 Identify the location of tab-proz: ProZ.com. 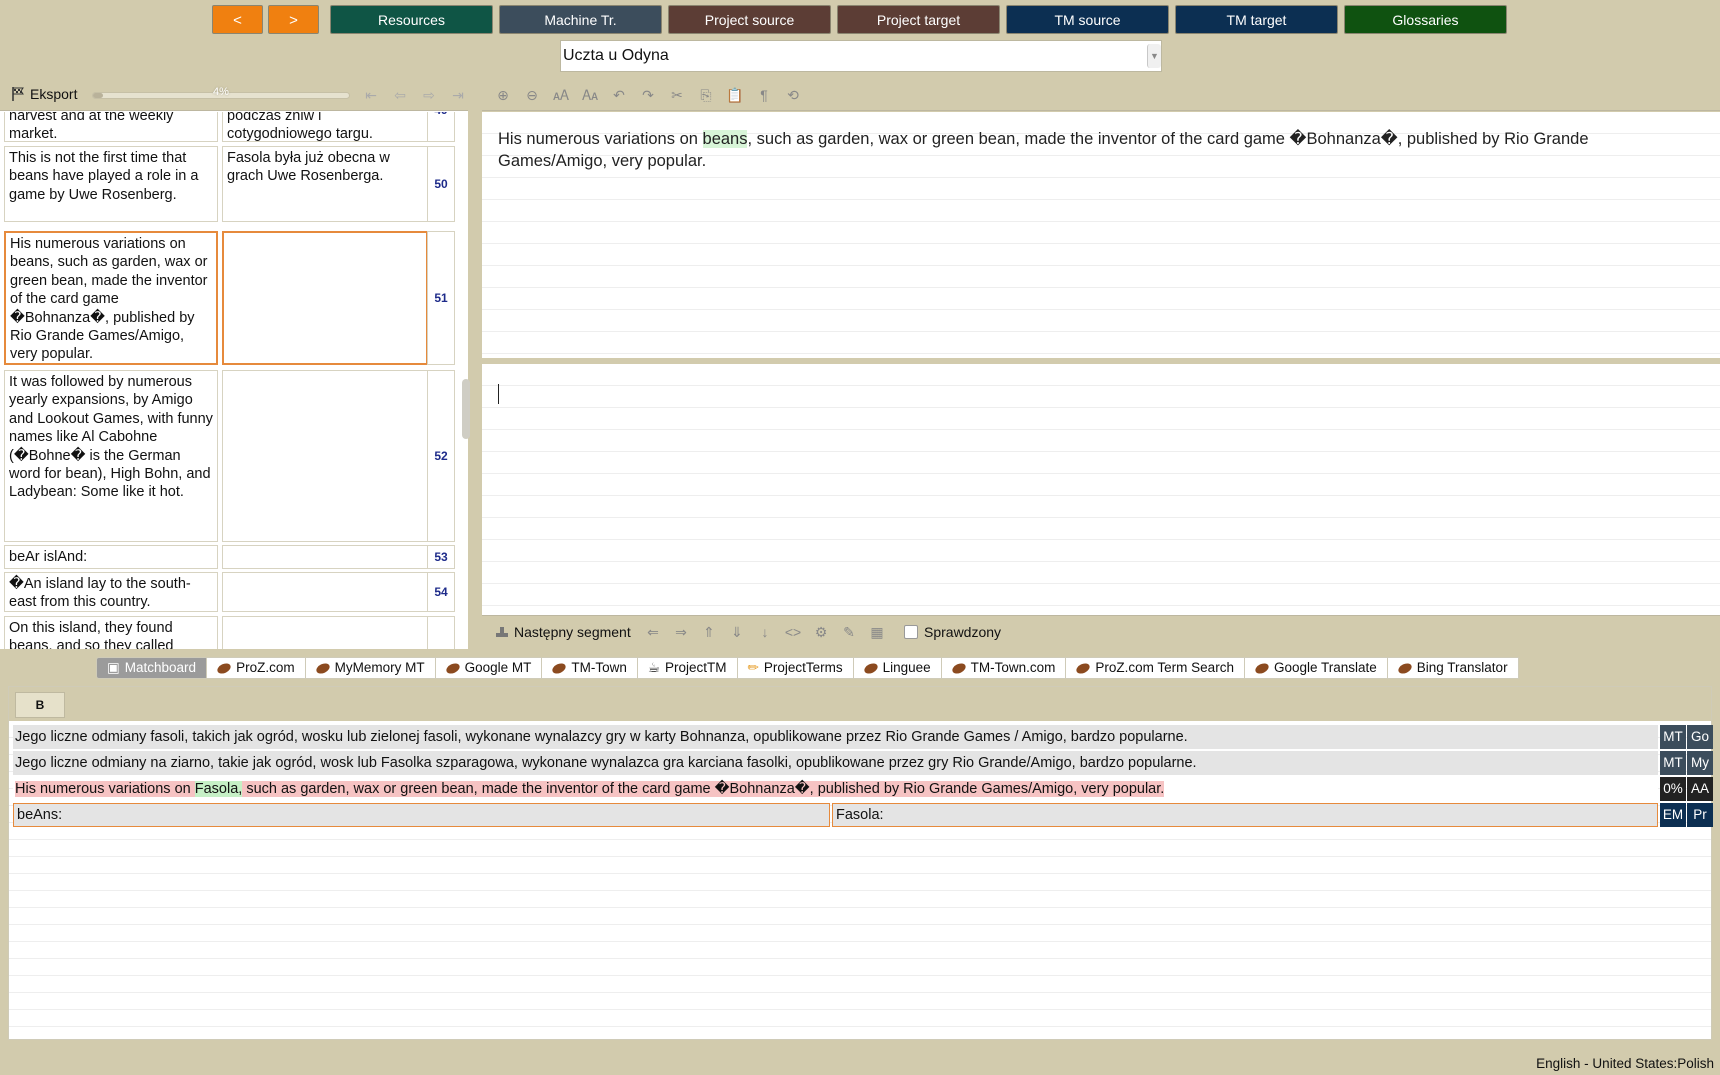
(256, 668).